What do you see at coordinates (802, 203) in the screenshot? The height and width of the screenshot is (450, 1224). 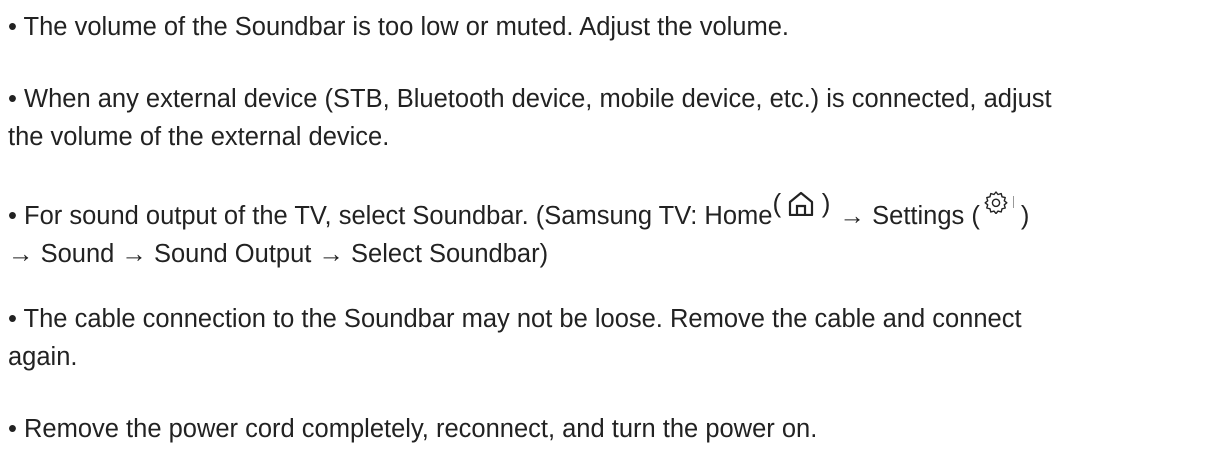 I see `home-icon: ()` at bounding box center [802, 203].